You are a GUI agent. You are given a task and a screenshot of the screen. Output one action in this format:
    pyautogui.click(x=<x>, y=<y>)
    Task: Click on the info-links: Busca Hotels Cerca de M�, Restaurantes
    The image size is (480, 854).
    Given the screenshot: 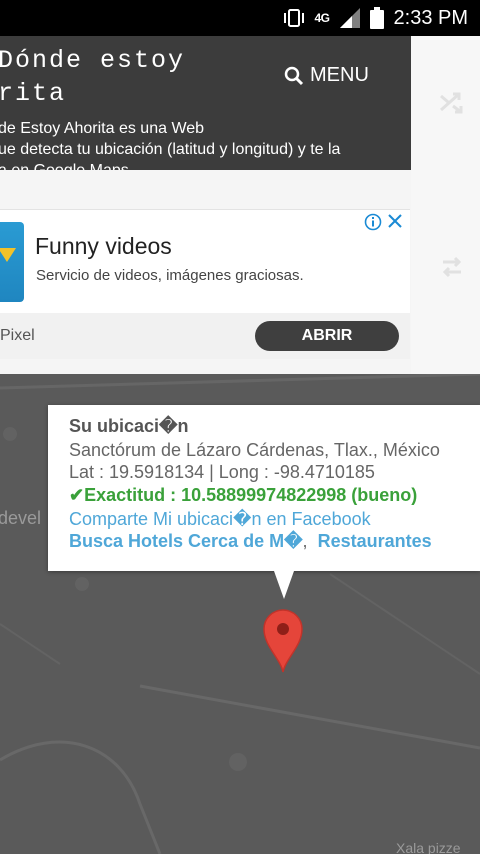 What is the action you would take?
    pyautogui.click(x=250, y=541)
    